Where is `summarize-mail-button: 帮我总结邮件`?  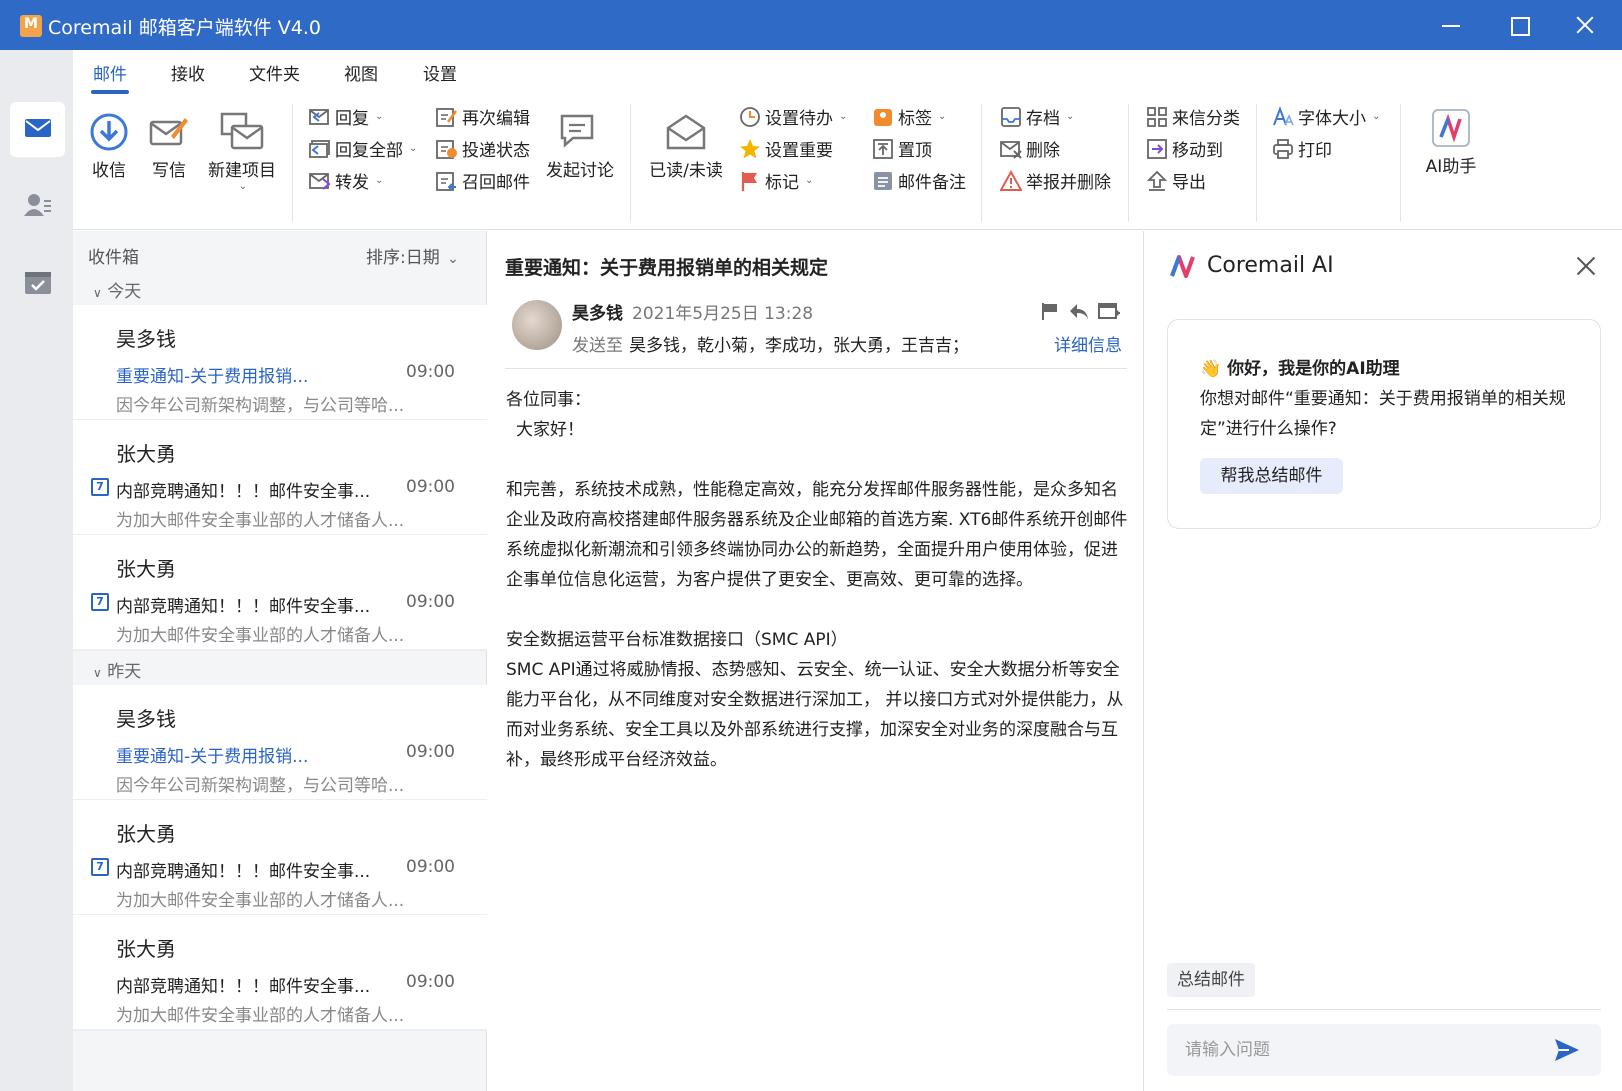 summarize-mail-button: 帮我总结邮件 is located at coordinates (1271, 476).